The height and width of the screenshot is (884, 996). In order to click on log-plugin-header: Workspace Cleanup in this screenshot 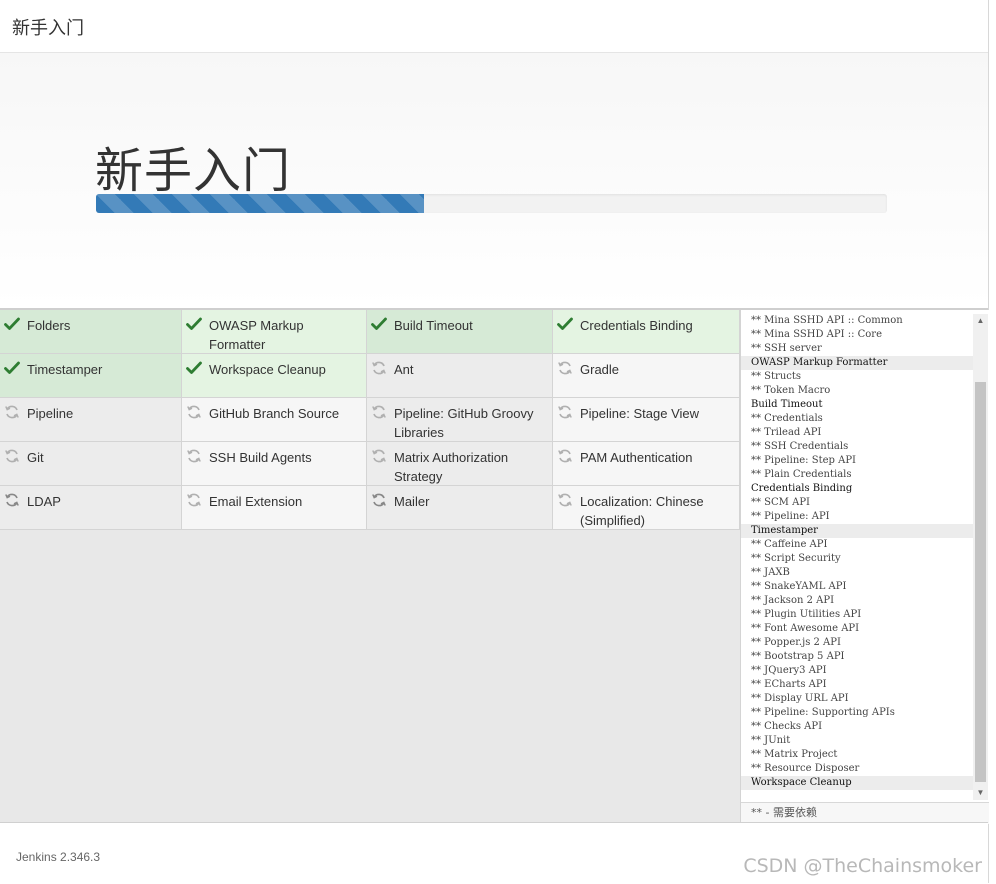, I will do `click(857, 783)`.